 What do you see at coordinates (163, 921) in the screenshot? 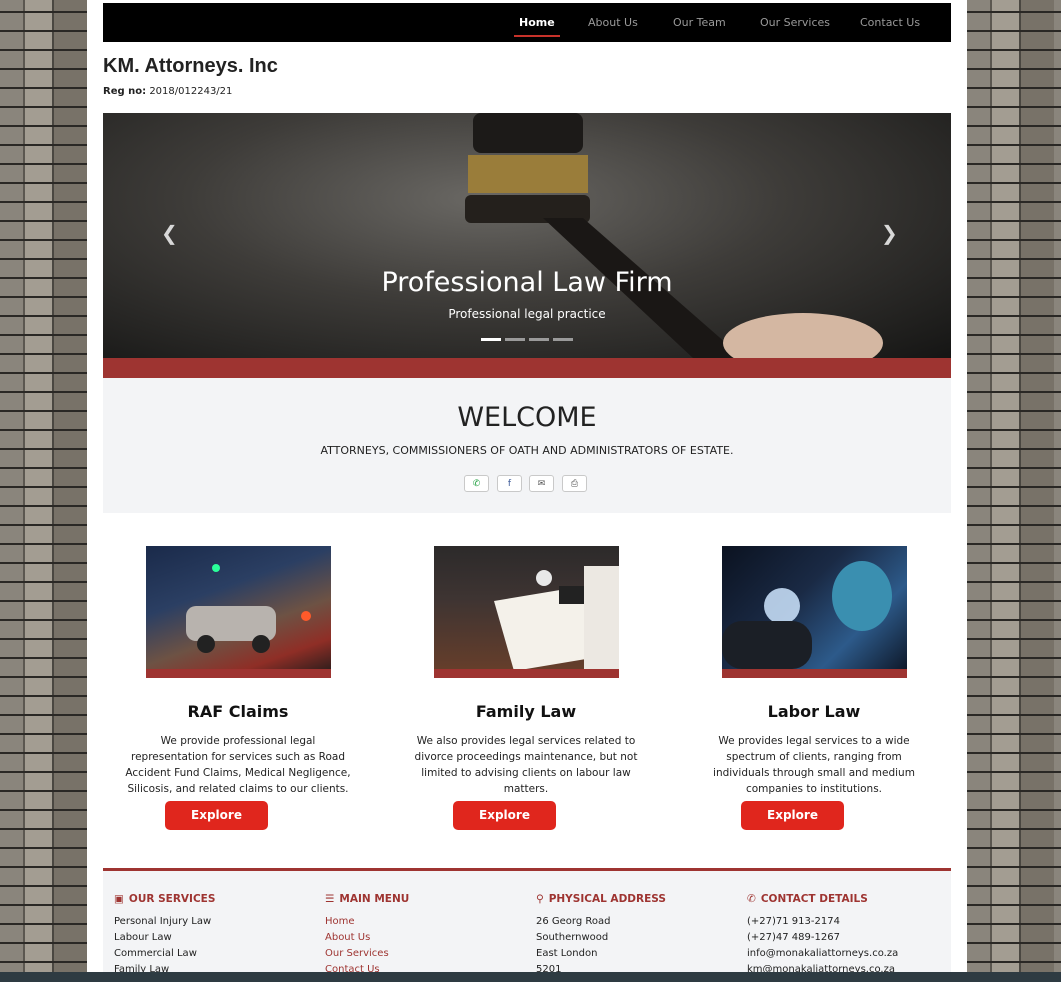
I see `footer-item: Personal Injury Law` at bounding box center [163, 921].